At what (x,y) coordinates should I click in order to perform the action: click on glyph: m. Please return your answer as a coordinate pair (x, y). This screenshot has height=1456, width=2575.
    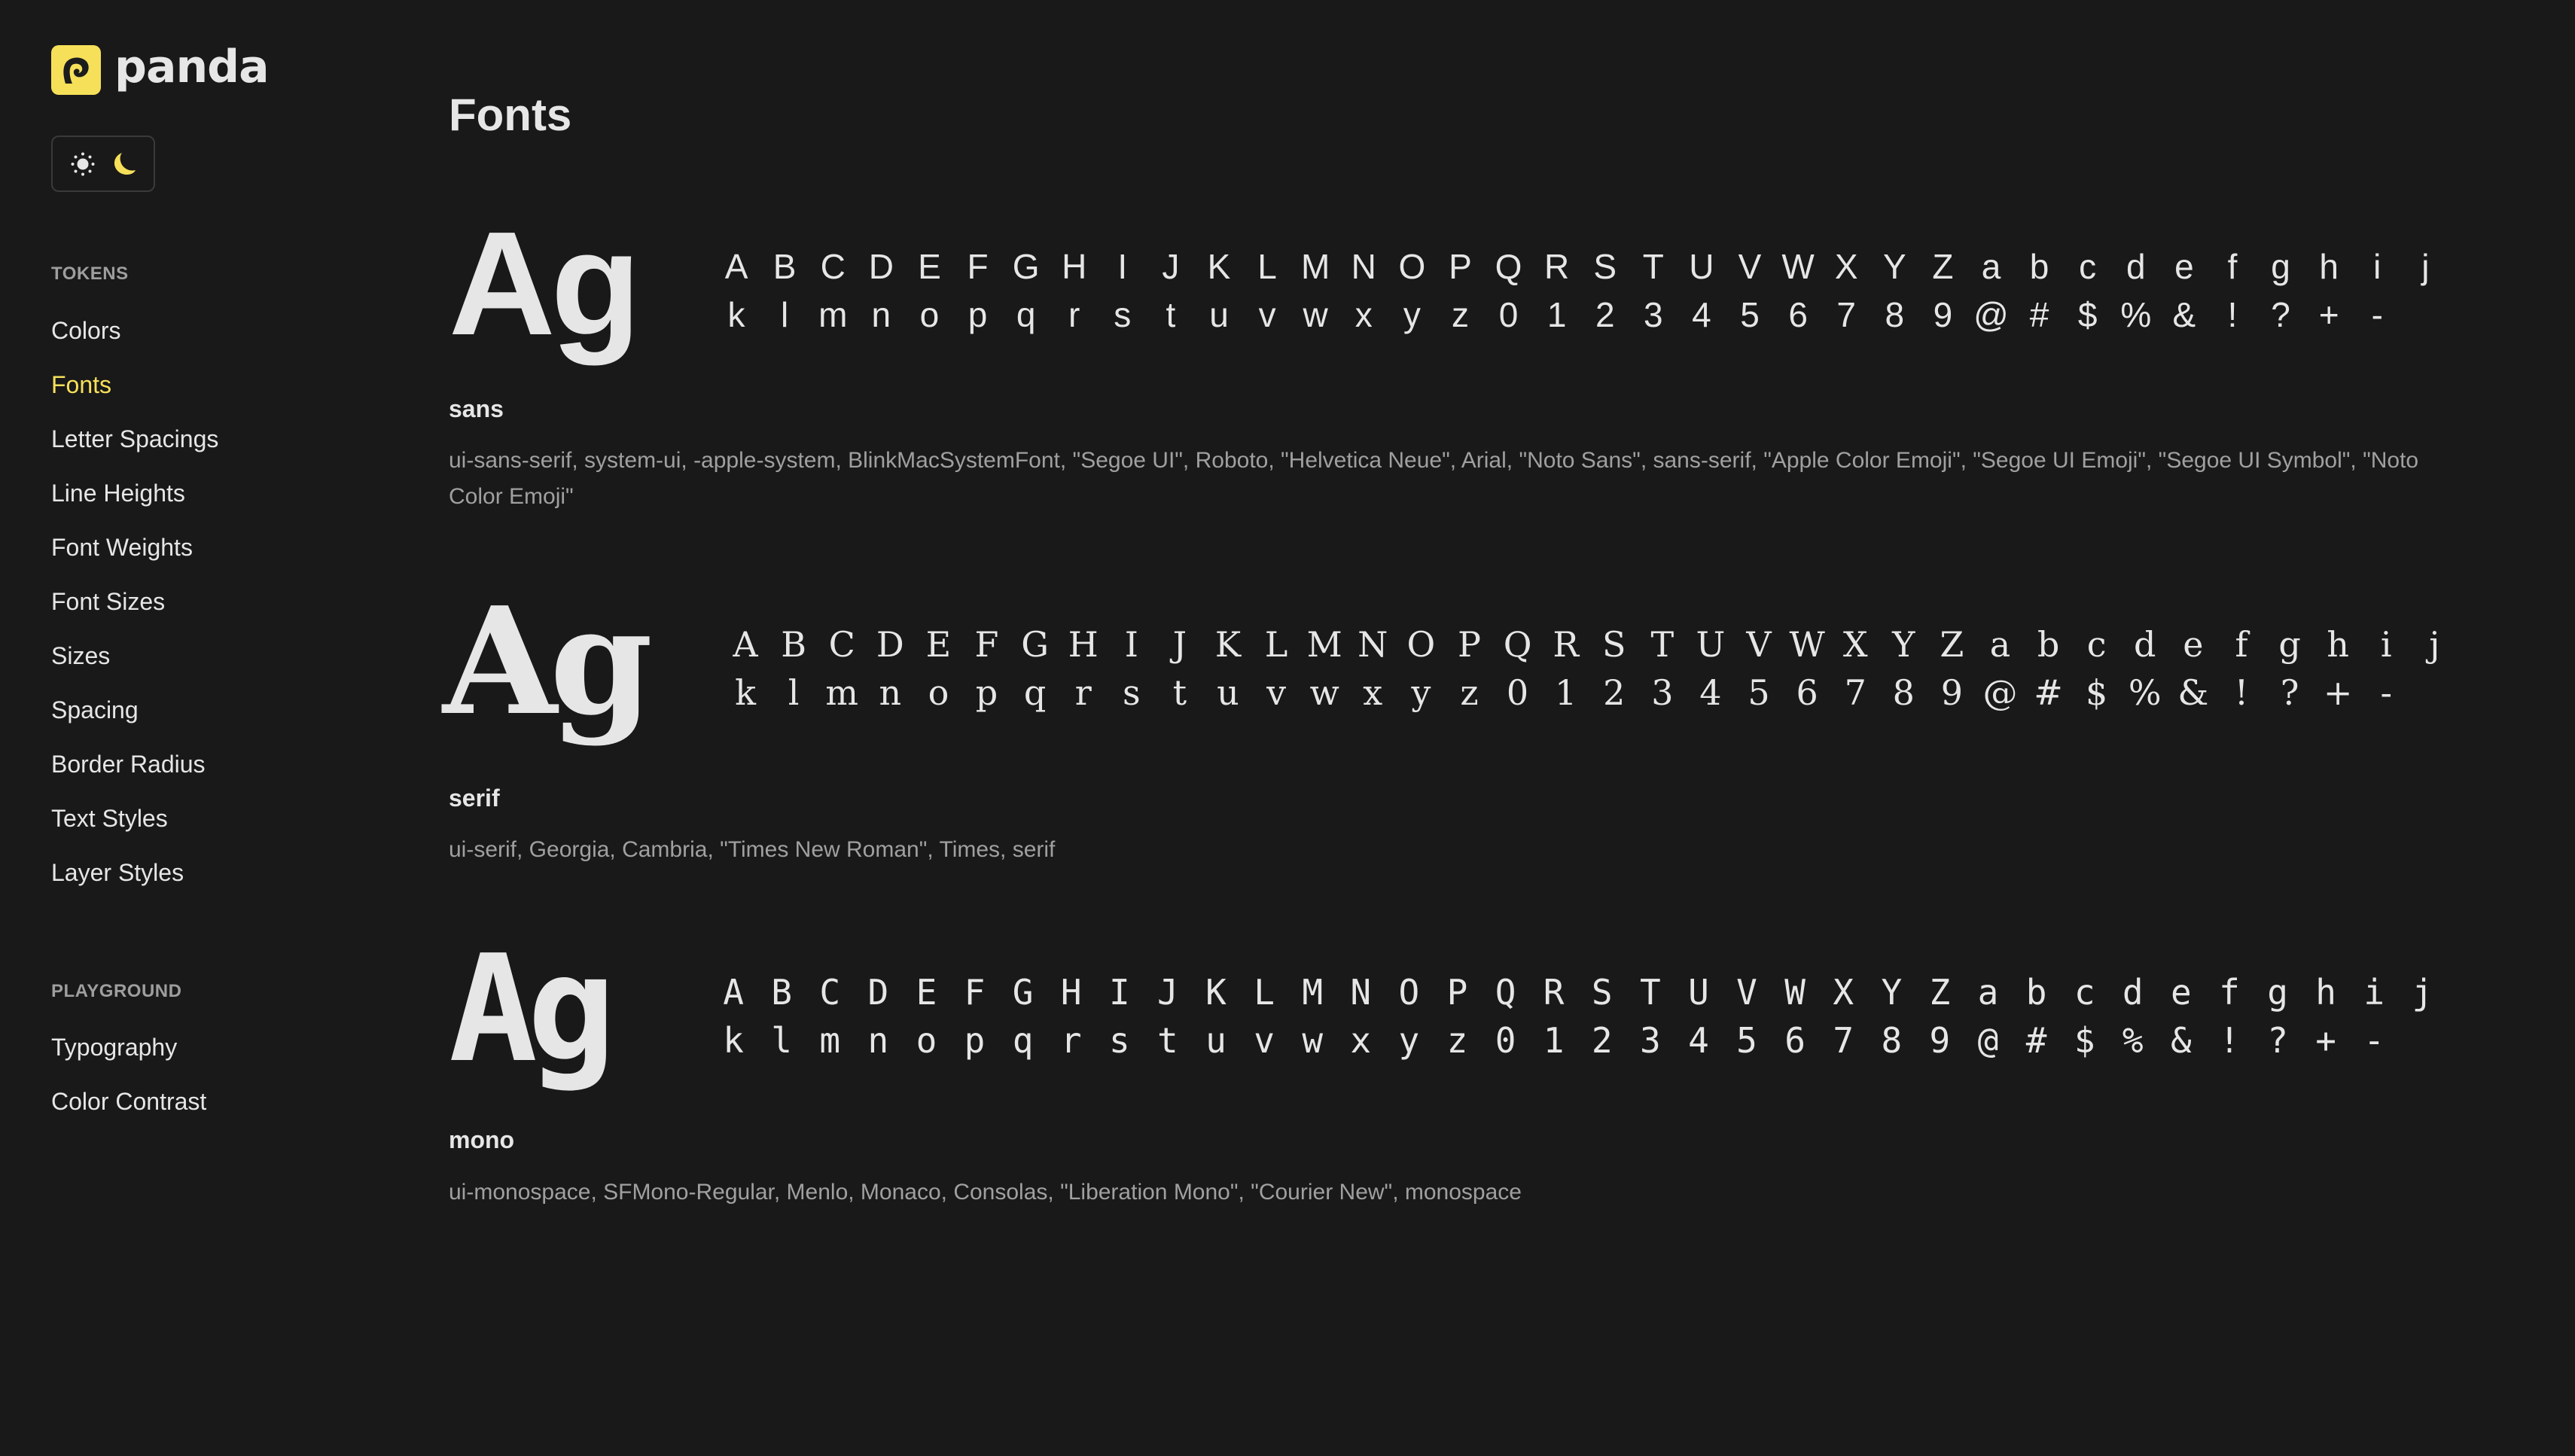
    Looking at the image, I should click on (833, 314).